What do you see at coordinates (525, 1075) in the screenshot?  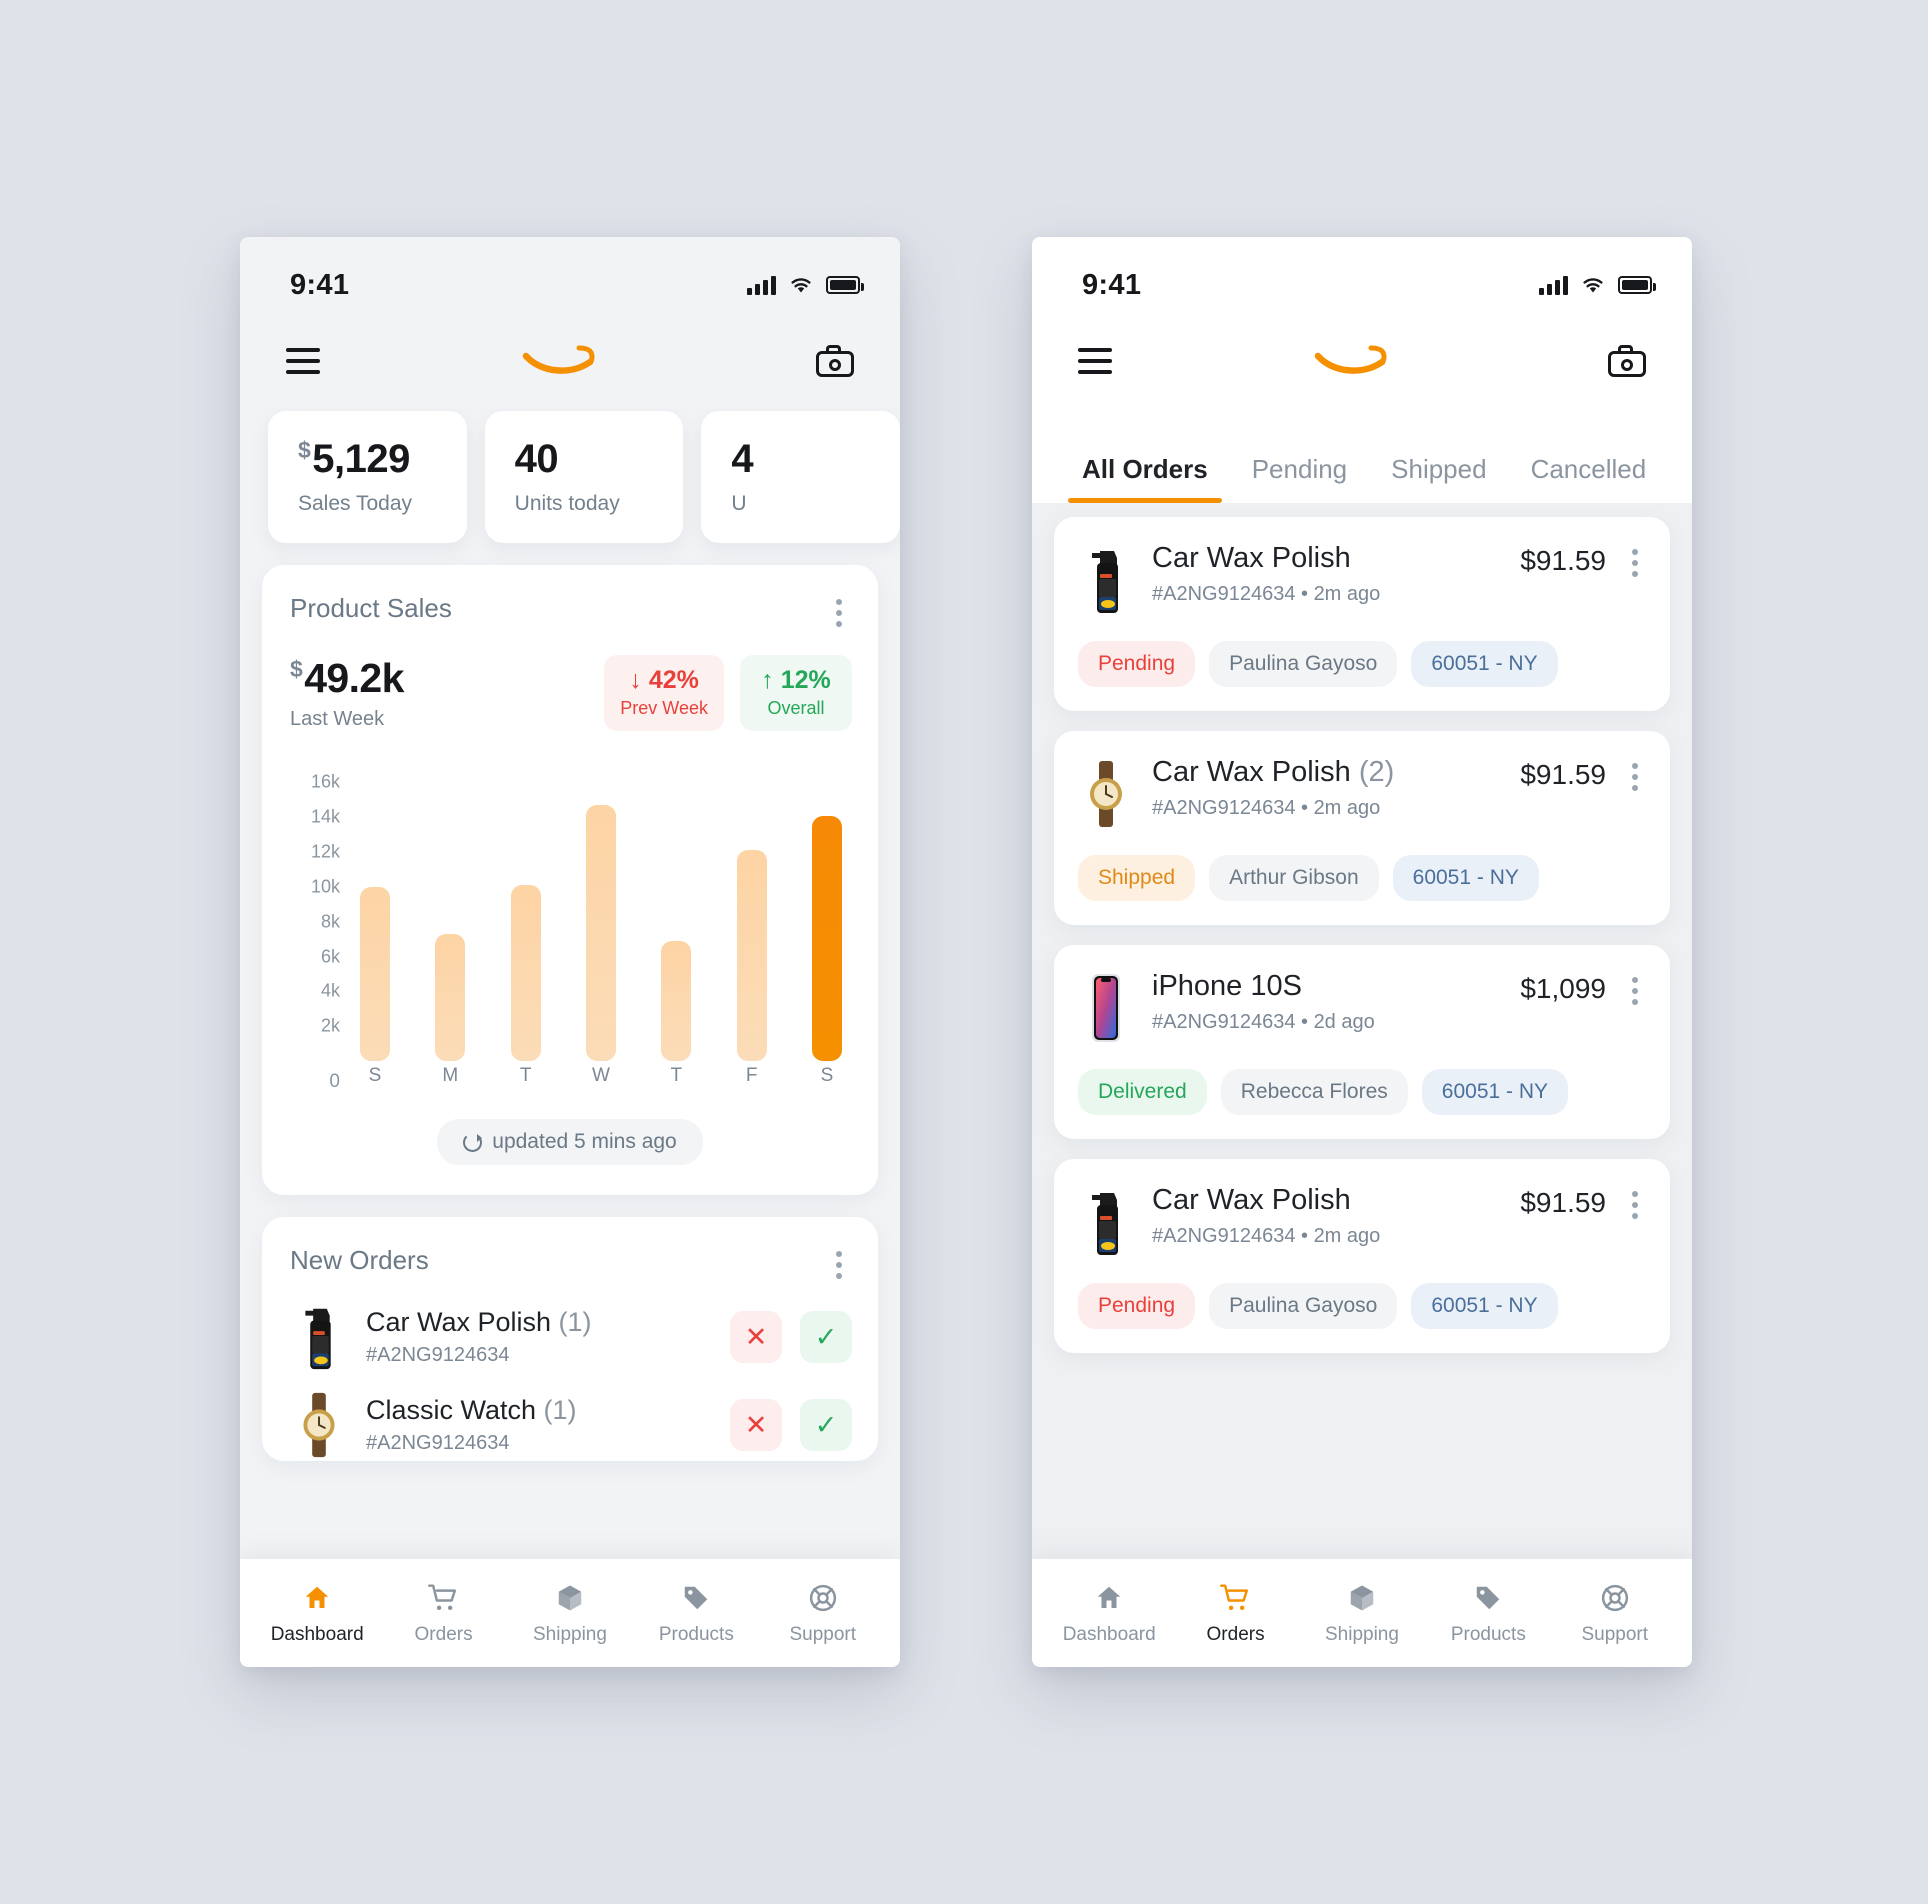 I see `chart-x-tick: T` at bounding box center [525, 1075].